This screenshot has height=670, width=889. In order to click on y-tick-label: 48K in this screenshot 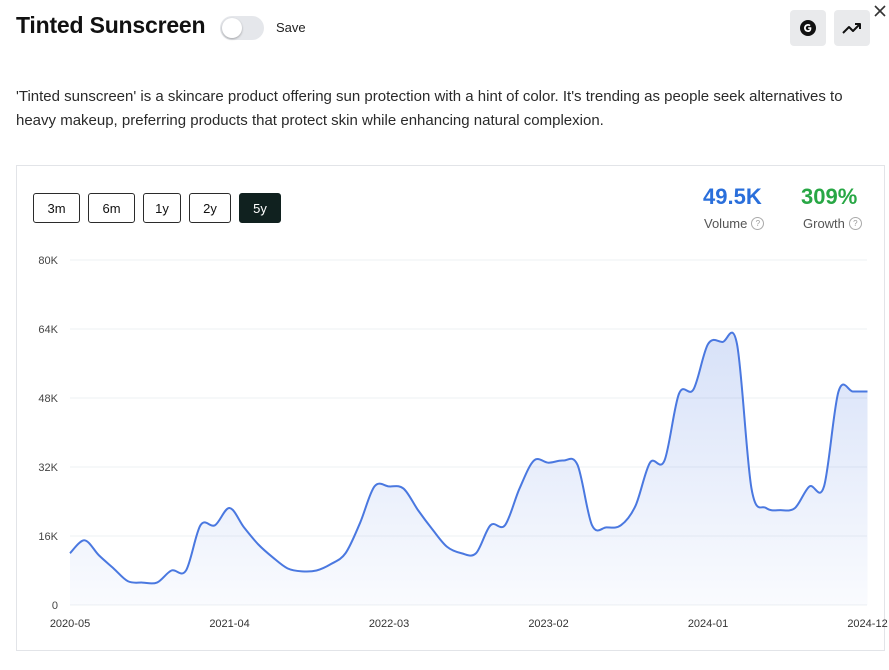, I will do `click(48, 399)`.